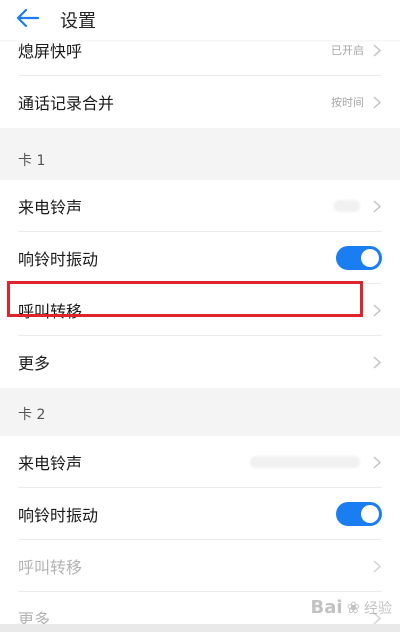  What do you see at coordinates (78, 21) in the screenshot?
I see `page-title: 设置` at bounding box center [78, 21].